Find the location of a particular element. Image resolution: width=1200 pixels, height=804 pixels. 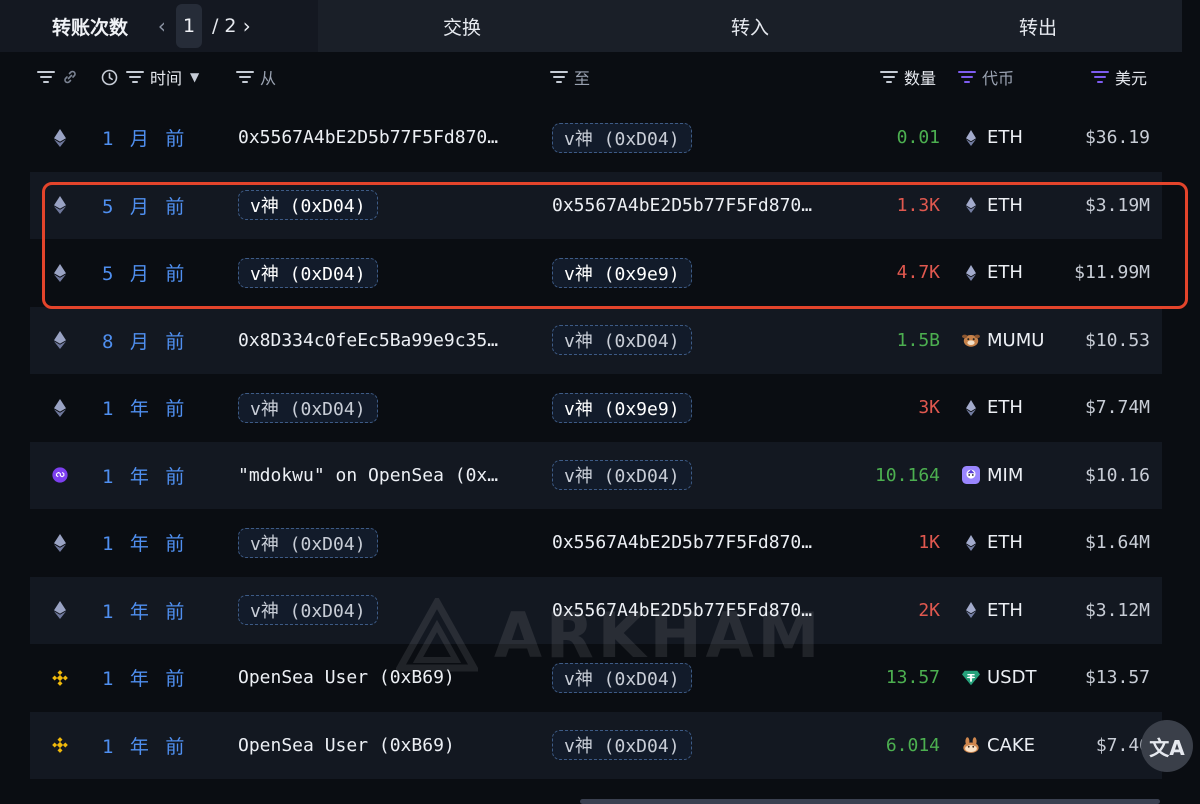

tab-swap: 交换 is located at coordinates (462, 26).